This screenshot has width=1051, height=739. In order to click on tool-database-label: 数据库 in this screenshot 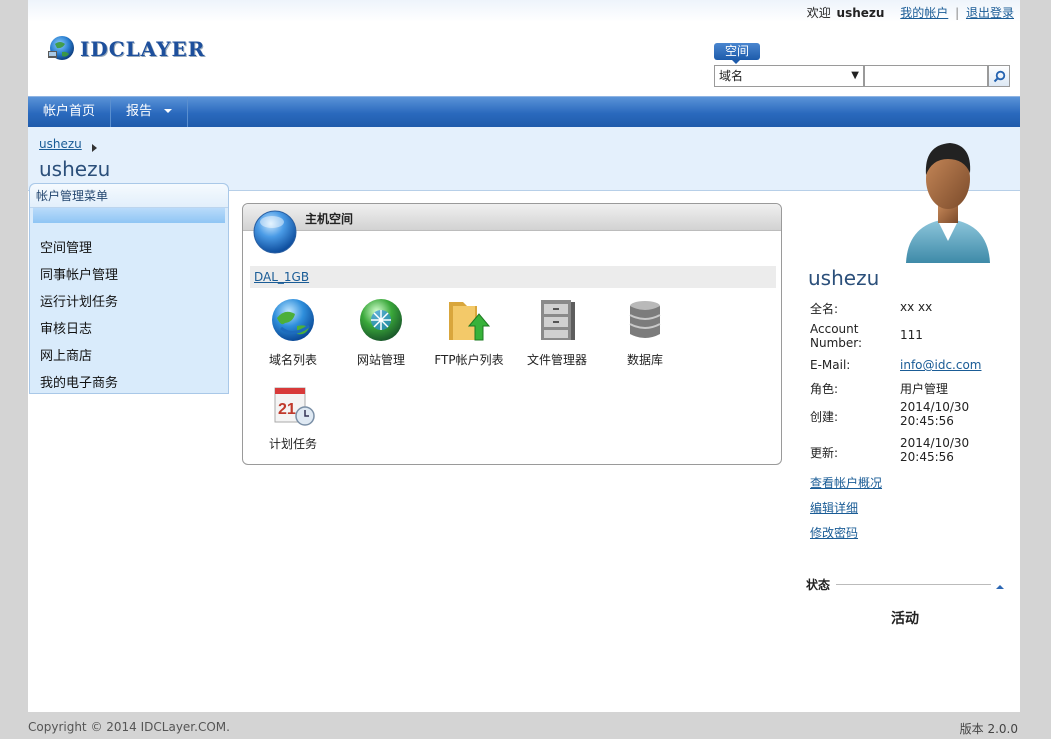, I will do `click(644, 360)`.